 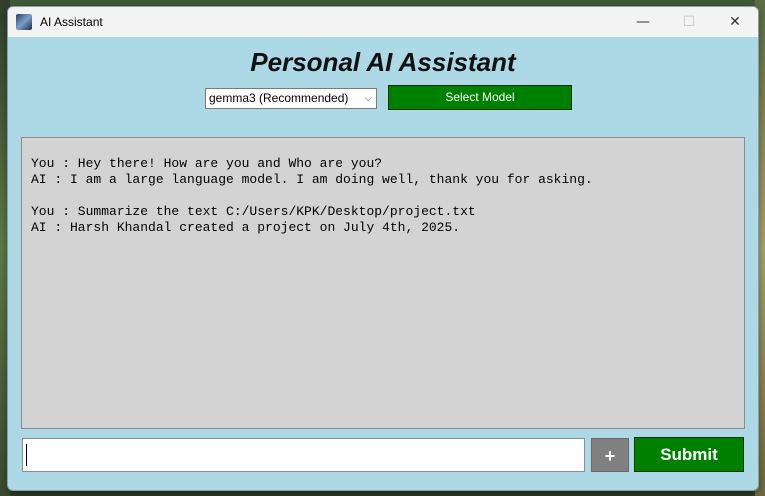 I want to click on minimize-icon: —, so click(x=643, y=22).